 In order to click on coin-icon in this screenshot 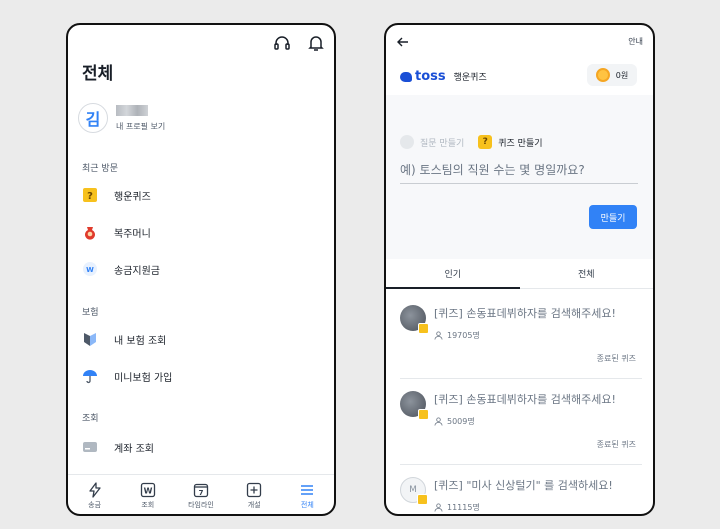, I will do `click(602, 75)`.